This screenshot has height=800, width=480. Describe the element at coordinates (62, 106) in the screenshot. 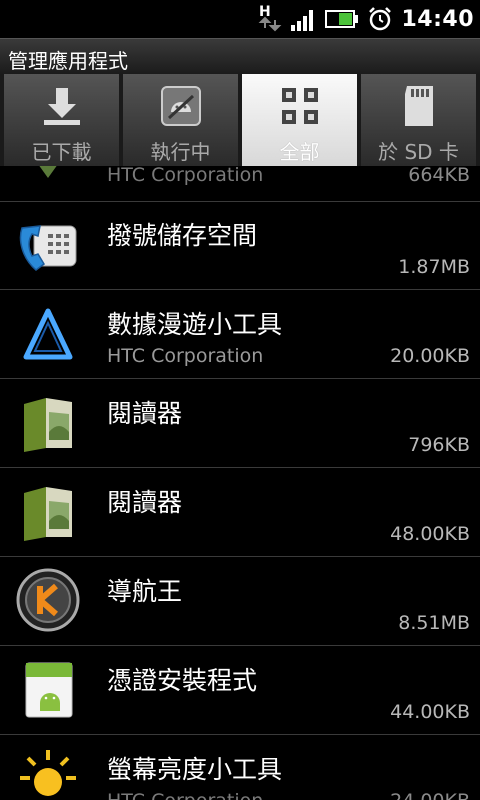

I see `download-icon` at that location.